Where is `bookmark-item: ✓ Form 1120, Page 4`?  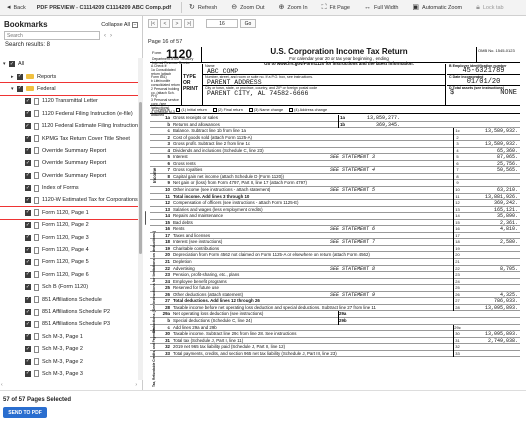
bookmark-item: ✓ Form 1120, Page 4 is located at coordinates (69, 250).